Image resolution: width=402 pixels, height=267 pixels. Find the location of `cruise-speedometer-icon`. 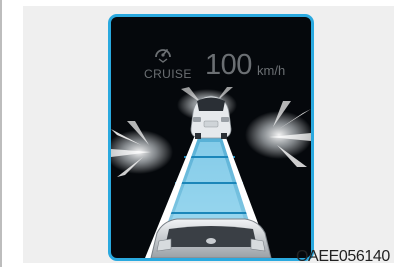

cruise-speedometer-icon is located at coordinates (163, 56).